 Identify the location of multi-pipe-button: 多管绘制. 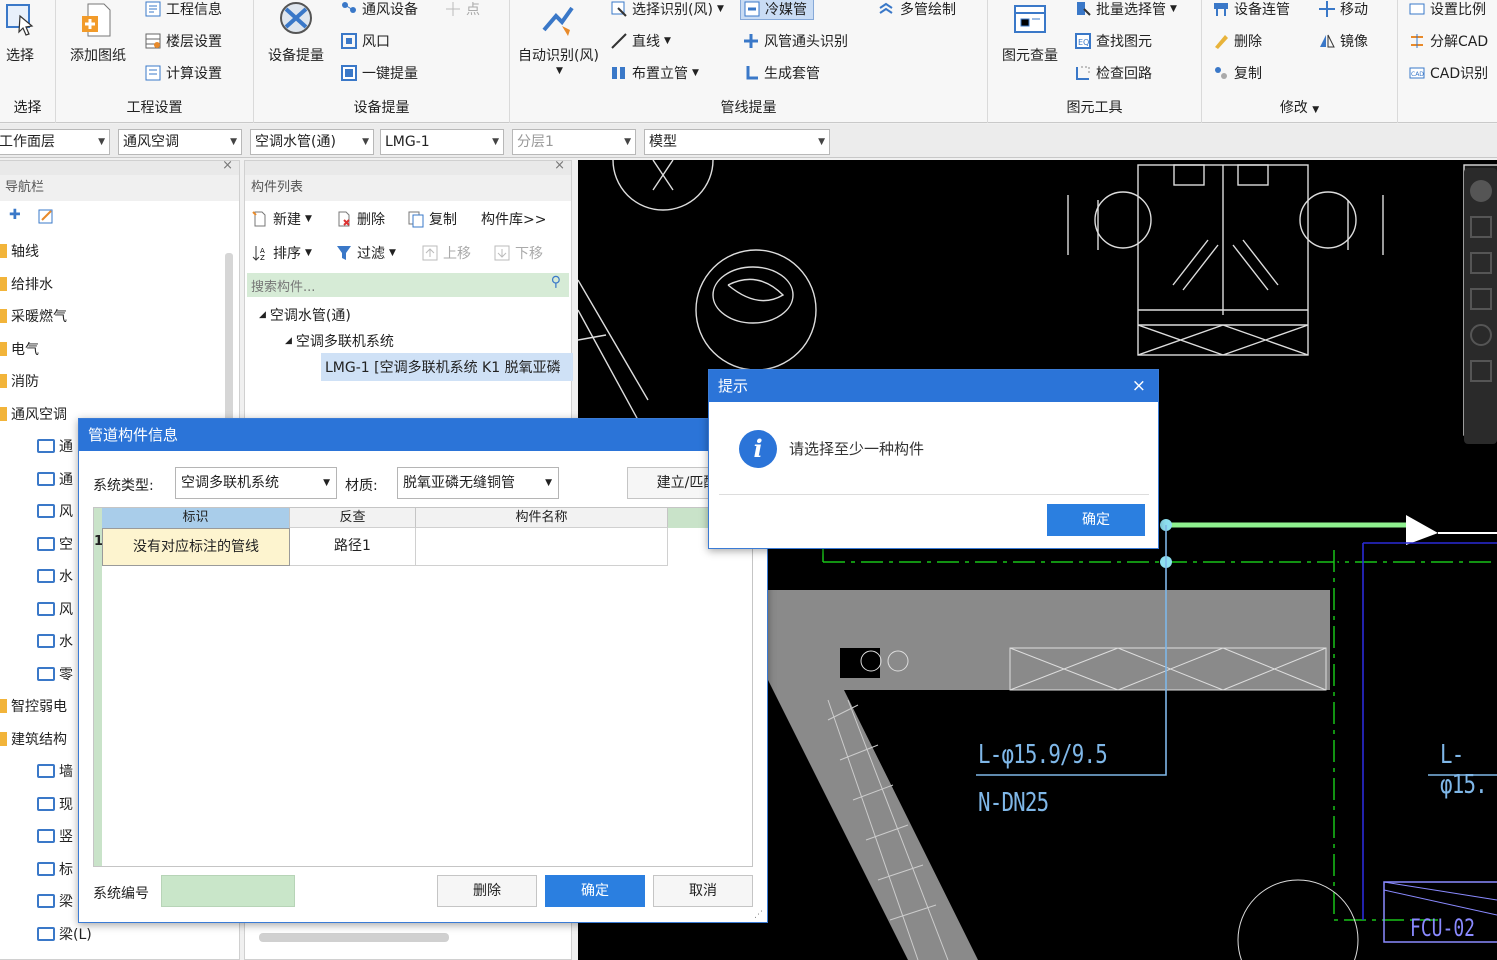
(917, 10).